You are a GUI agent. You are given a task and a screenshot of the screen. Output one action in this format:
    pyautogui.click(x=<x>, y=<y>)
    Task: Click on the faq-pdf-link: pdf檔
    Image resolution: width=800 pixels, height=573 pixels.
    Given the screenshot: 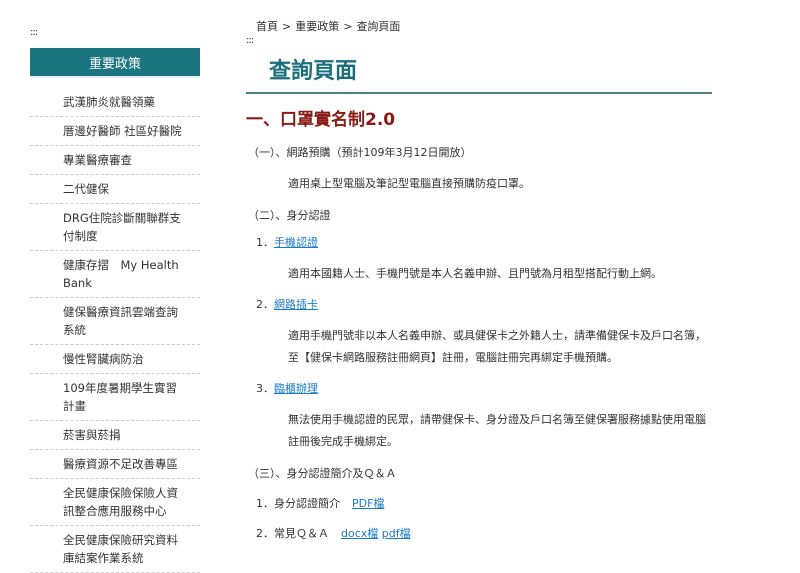 What is the action you would take?
    pyautogui.click(x=396, y=533)
    